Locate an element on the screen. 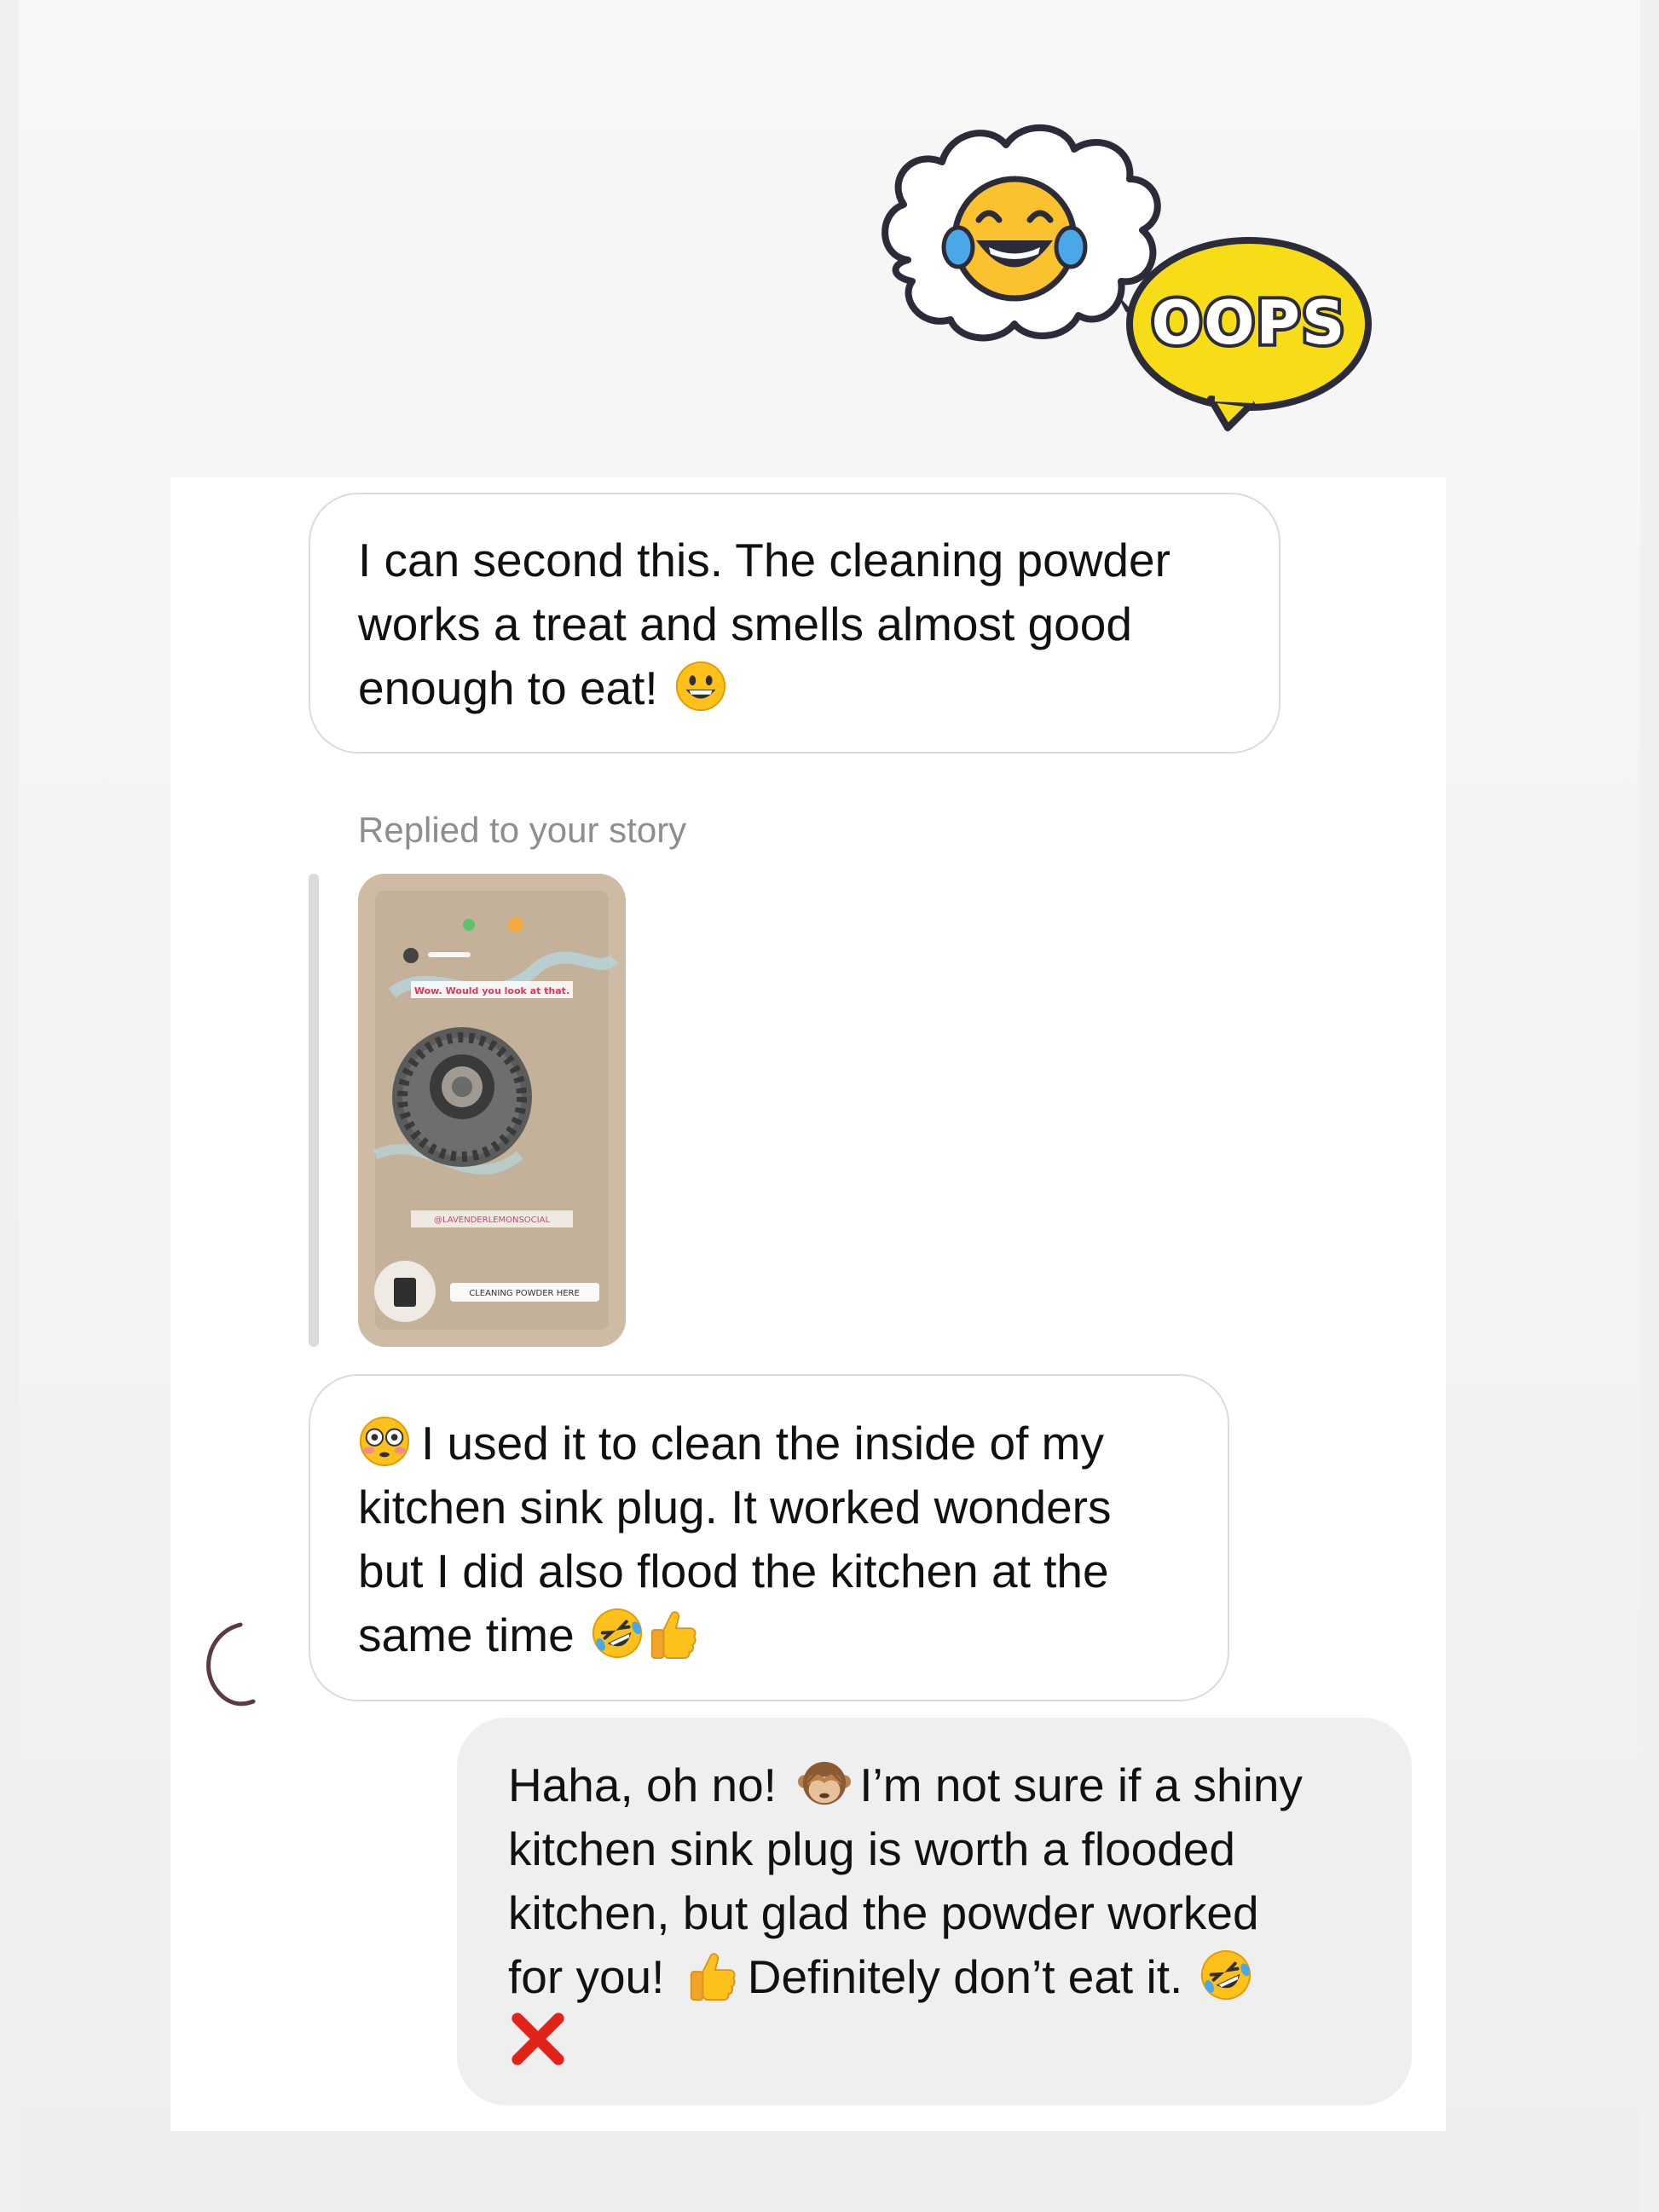 The height and width of the screenshot is (2212, 1659). laughing-thought-sticker is located at coordinates (1023, 234).